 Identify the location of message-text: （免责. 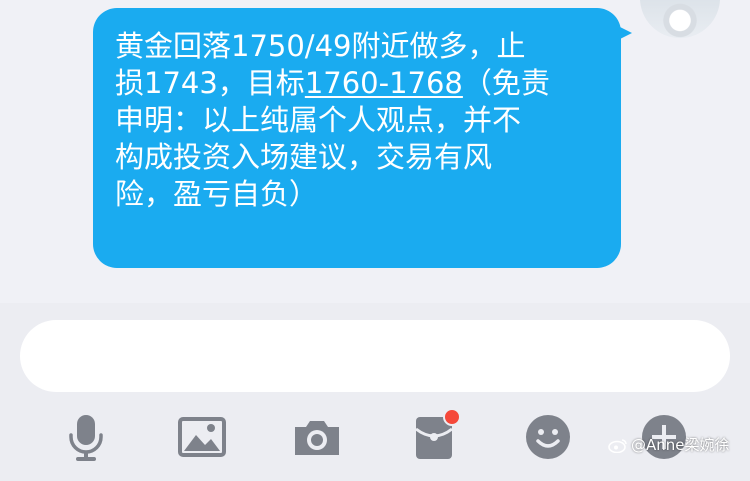
(506, 83).